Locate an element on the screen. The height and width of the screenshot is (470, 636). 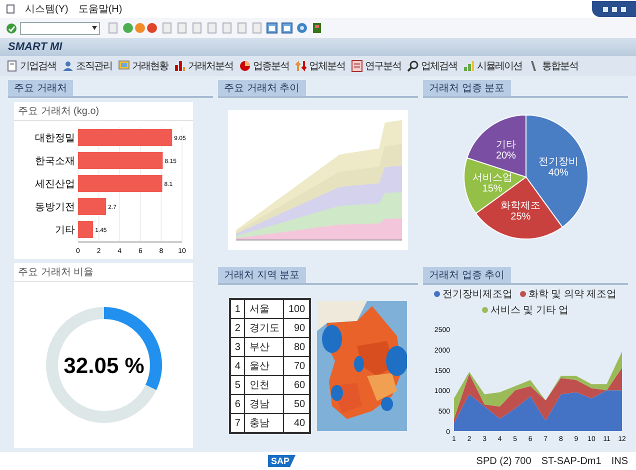
bar-label: 동방기전 is located at coordinates (55, 207).